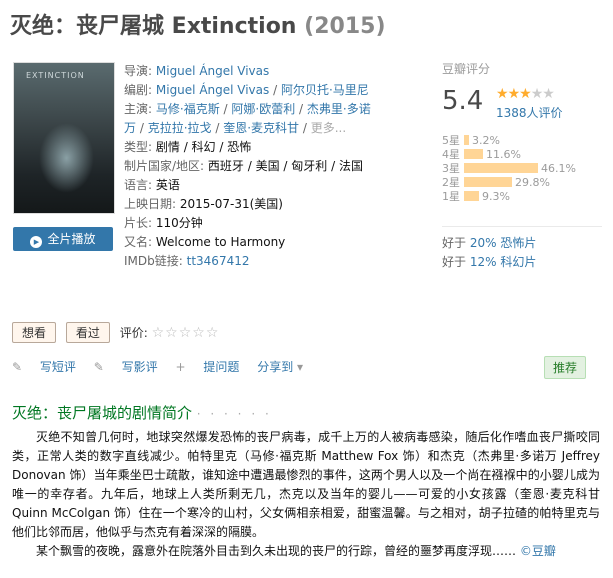  What do you see at coordinates (529, 112) in the screenshot?
I see `votes-link: 1388人评价` at bounding box center [529, 112].